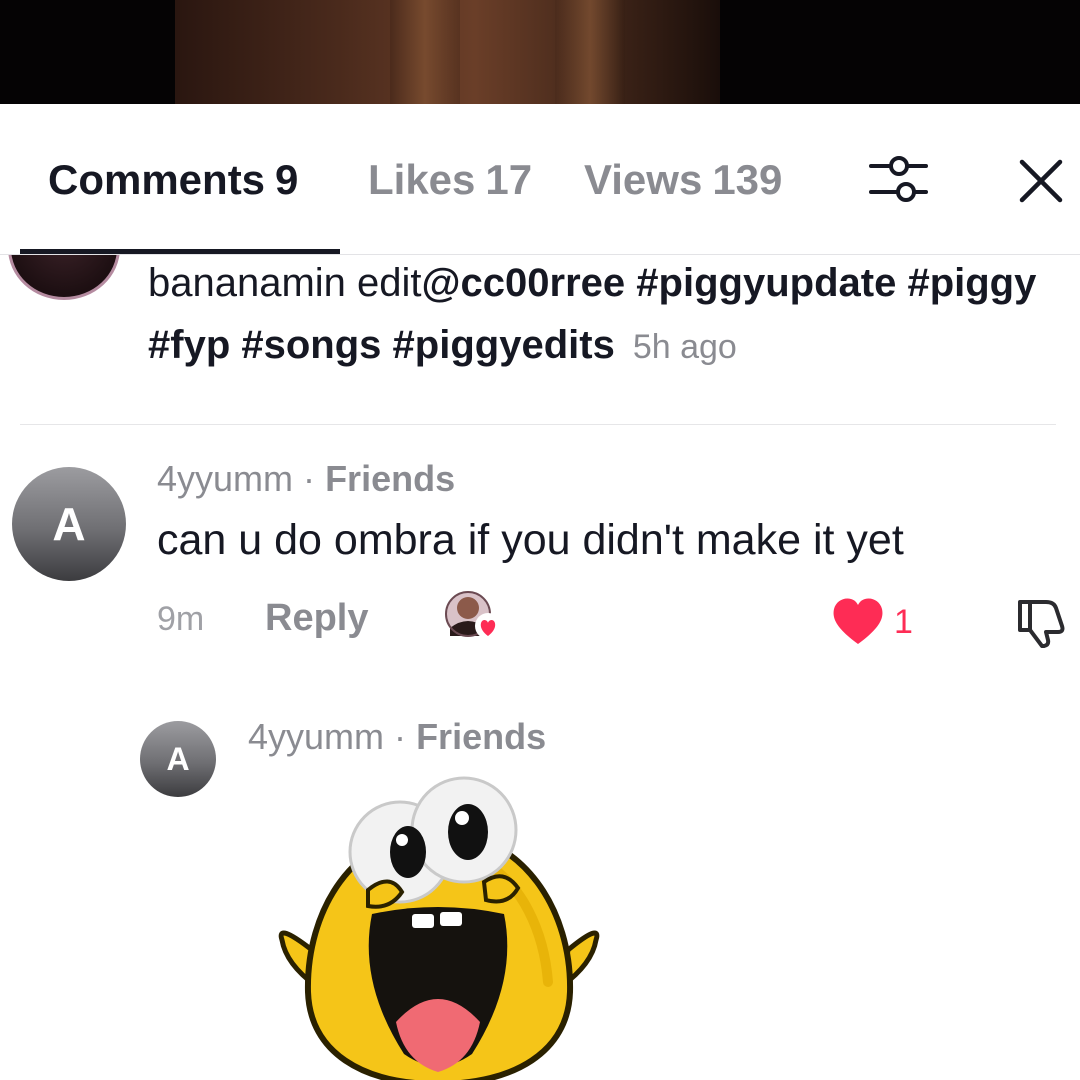  I want to click on filter-icon, so click(899, 180).